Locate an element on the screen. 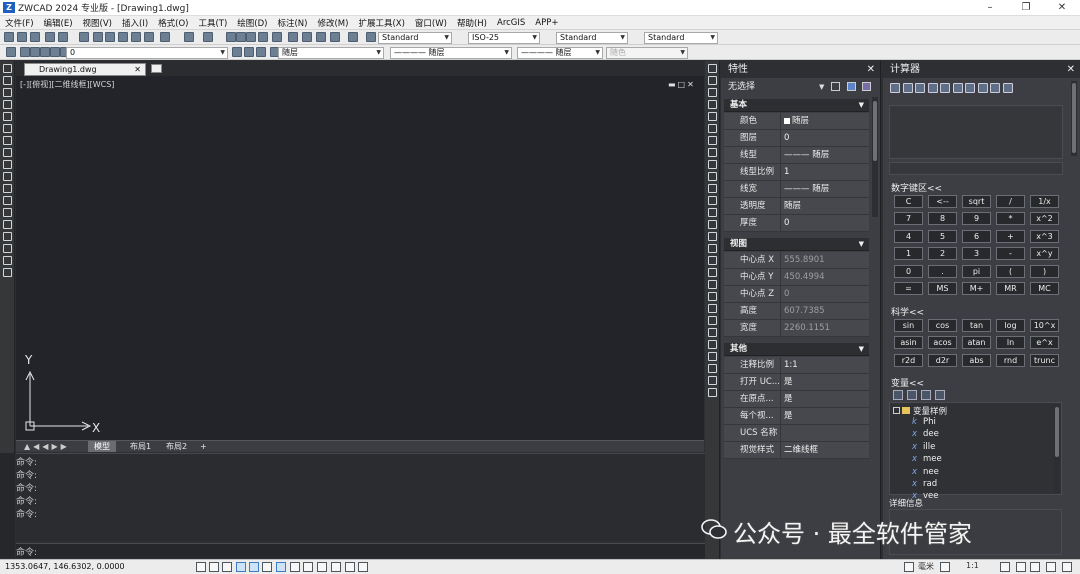  property-value: 随层 is located at coordinates (824, 206).